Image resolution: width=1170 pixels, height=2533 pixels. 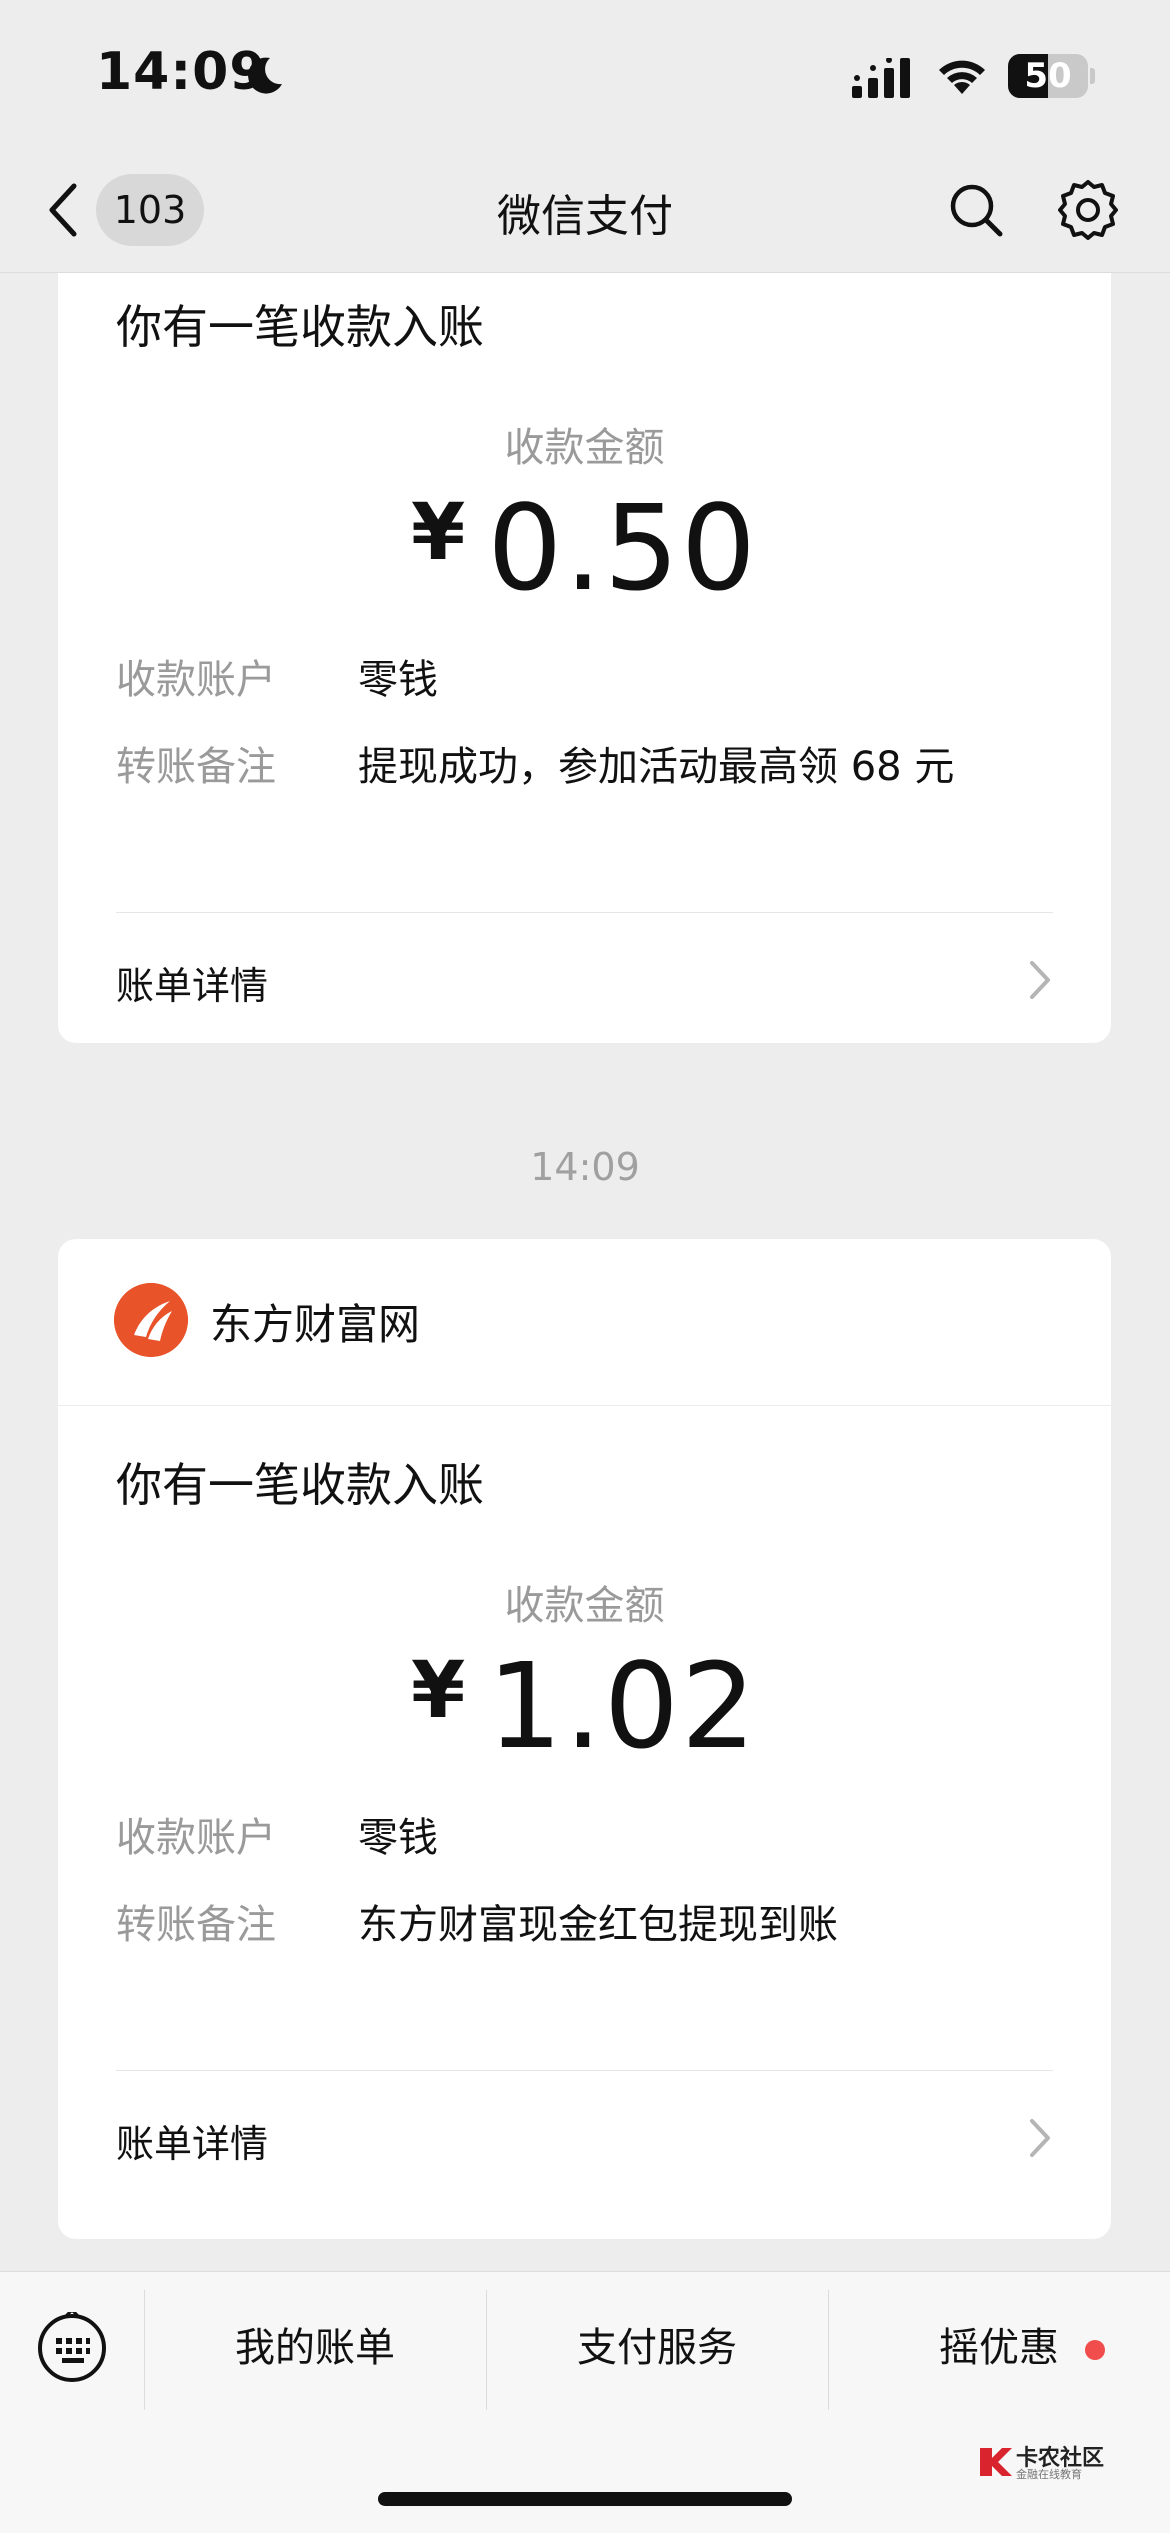 I want to click on battery-icon: 50, so click(x=1048, y=76).